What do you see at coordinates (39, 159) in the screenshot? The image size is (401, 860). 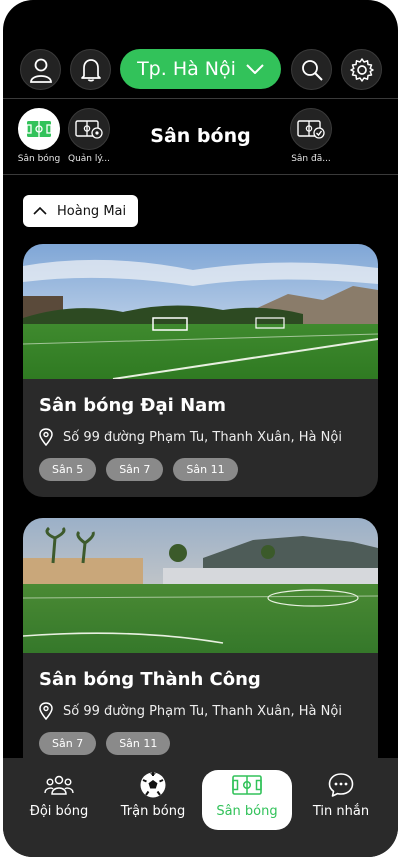 I see `category-label: Sân bóng` at bounding box center [39, 159].